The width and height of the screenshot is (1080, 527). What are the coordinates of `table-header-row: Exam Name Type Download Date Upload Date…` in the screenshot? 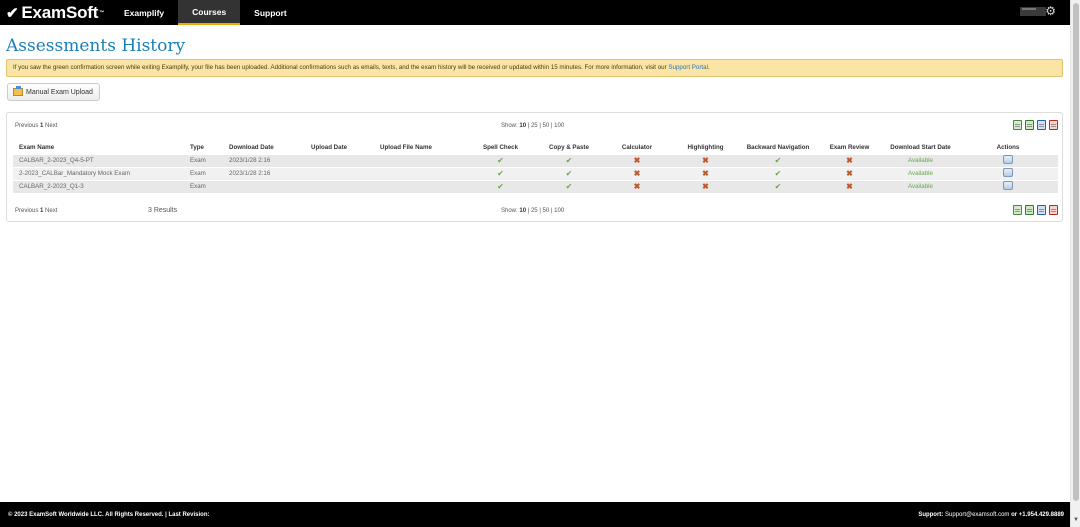 It's located at (535, 147).